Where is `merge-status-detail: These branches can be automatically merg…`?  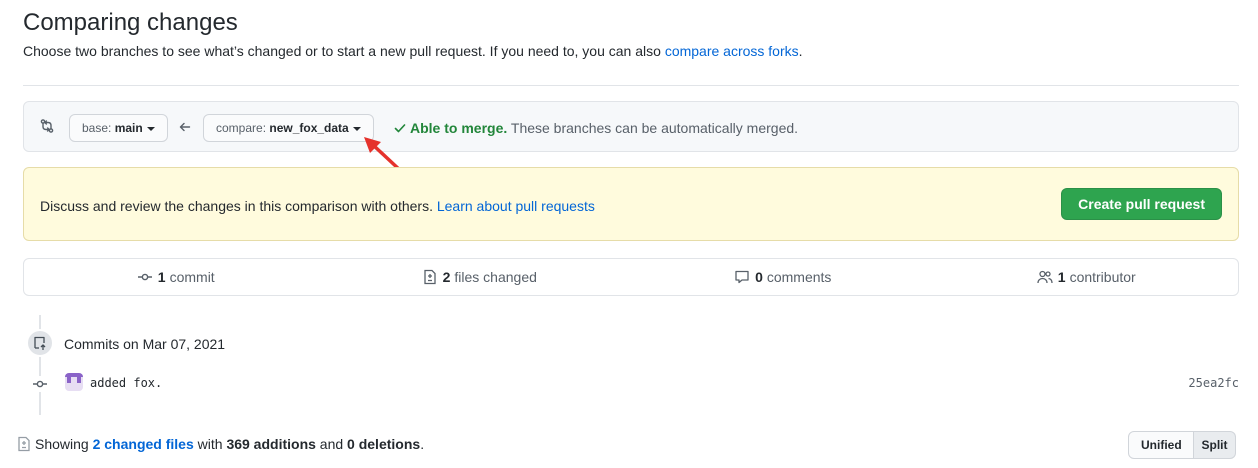
merge-status-detail: These branches can be automatically merg… is located at coordinates (653, 128).